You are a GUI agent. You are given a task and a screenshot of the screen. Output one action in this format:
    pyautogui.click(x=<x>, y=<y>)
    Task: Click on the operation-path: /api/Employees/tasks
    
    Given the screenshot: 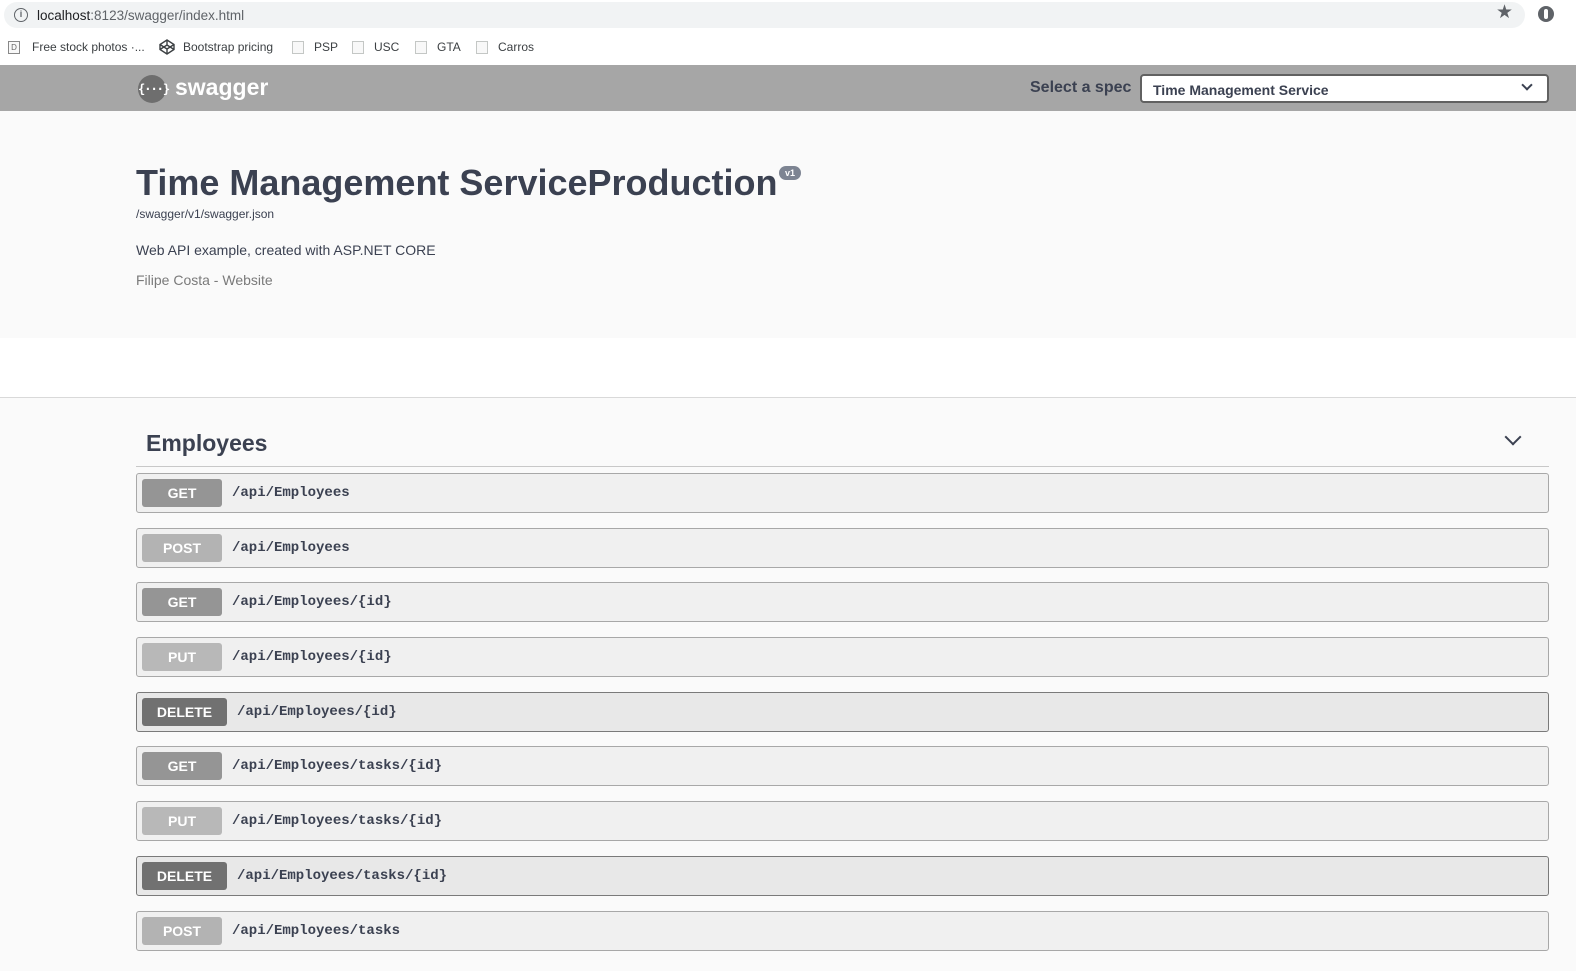 What is the action you would take?
    pyautogui.click(x=316, y=930)
    